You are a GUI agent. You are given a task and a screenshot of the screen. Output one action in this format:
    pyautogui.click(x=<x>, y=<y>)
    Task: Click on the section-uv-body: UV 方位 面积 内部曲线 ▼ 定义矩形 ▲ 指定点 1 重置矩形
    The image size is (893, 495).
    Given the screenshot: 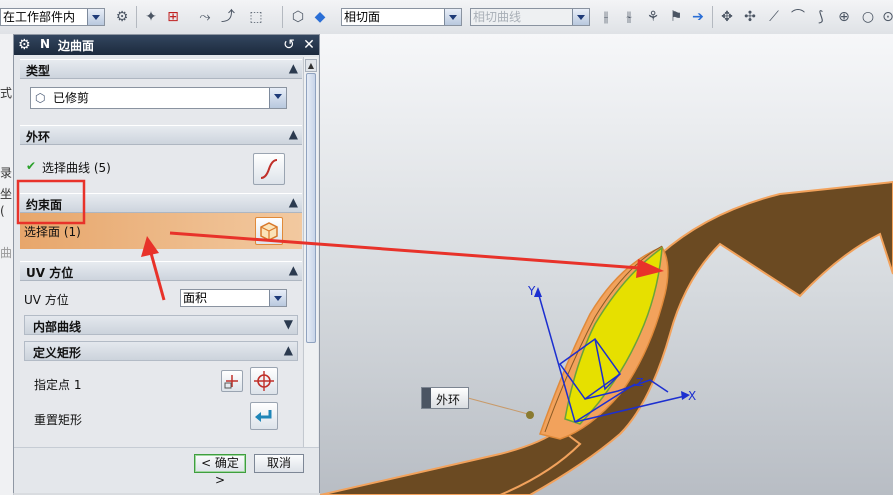 What is the action you would take?
    pyautogui.click(x=161, y=371)
    